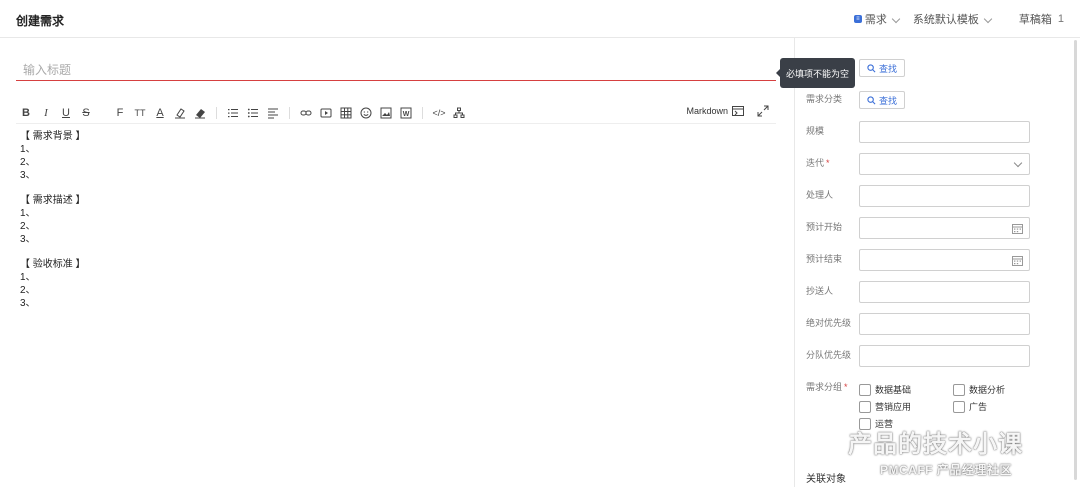  I want to click on assignee-input, so click(944, 196).